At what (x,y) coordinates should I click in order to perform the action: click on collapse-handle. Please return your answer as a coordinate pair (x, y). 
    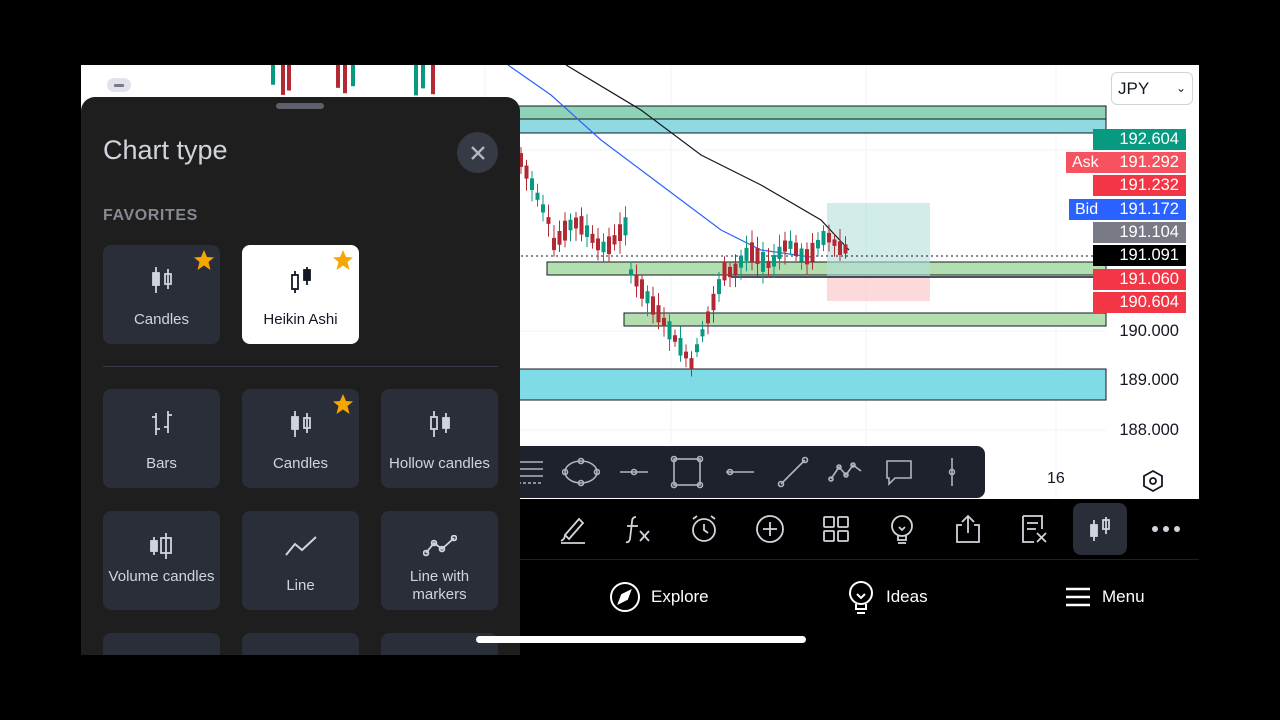
    Looking at the image, I should click on (119, 85).